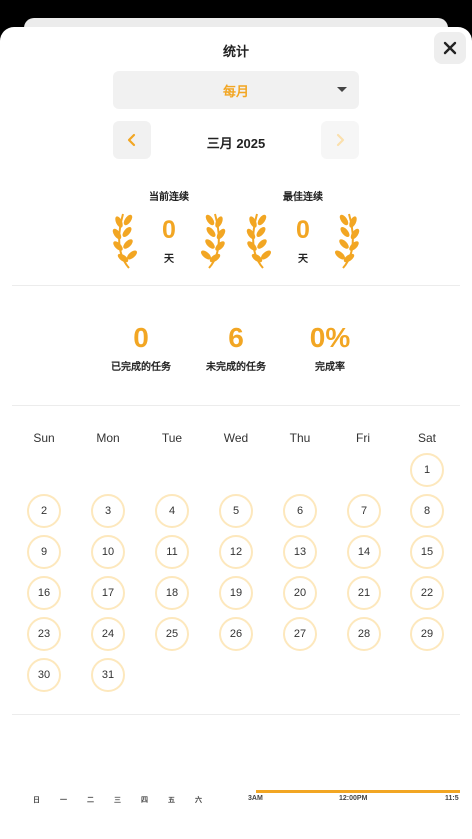  Describe the element at coordinates (300, 593) in the screenshot. I see `calendar-day-20: 20` at that location.